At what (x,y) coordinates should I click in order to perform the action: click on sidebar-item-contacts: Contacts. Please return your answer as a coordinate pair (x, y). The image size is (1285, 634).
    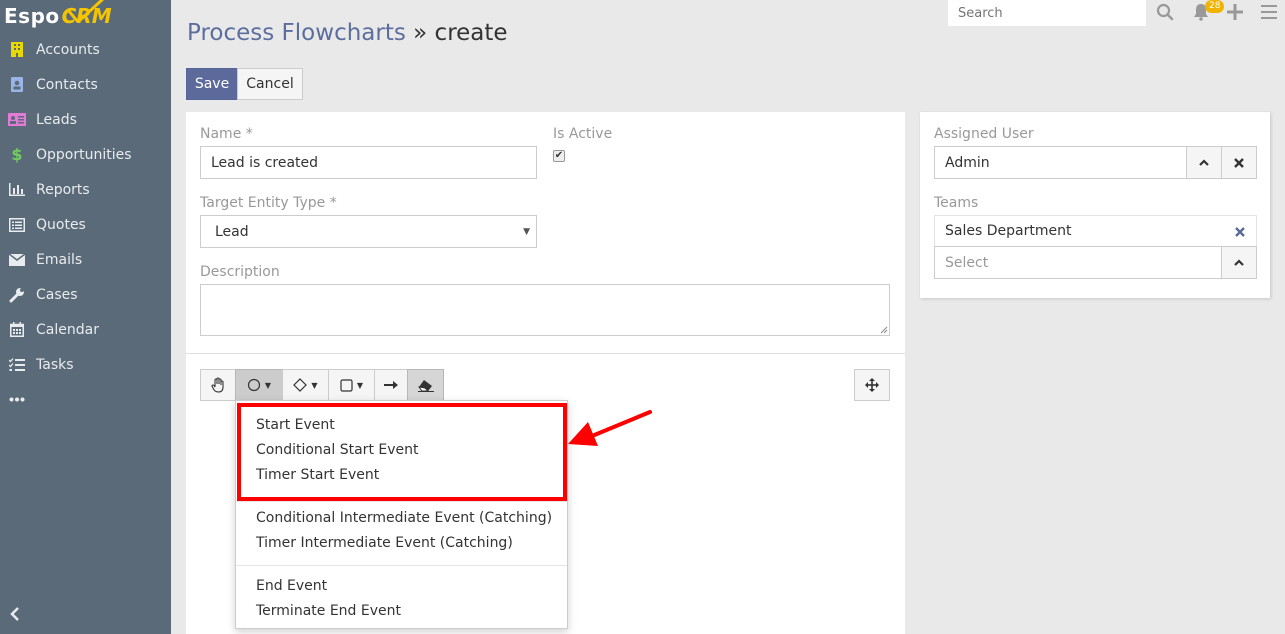
    Looking at the image, I should click on (85, 84).